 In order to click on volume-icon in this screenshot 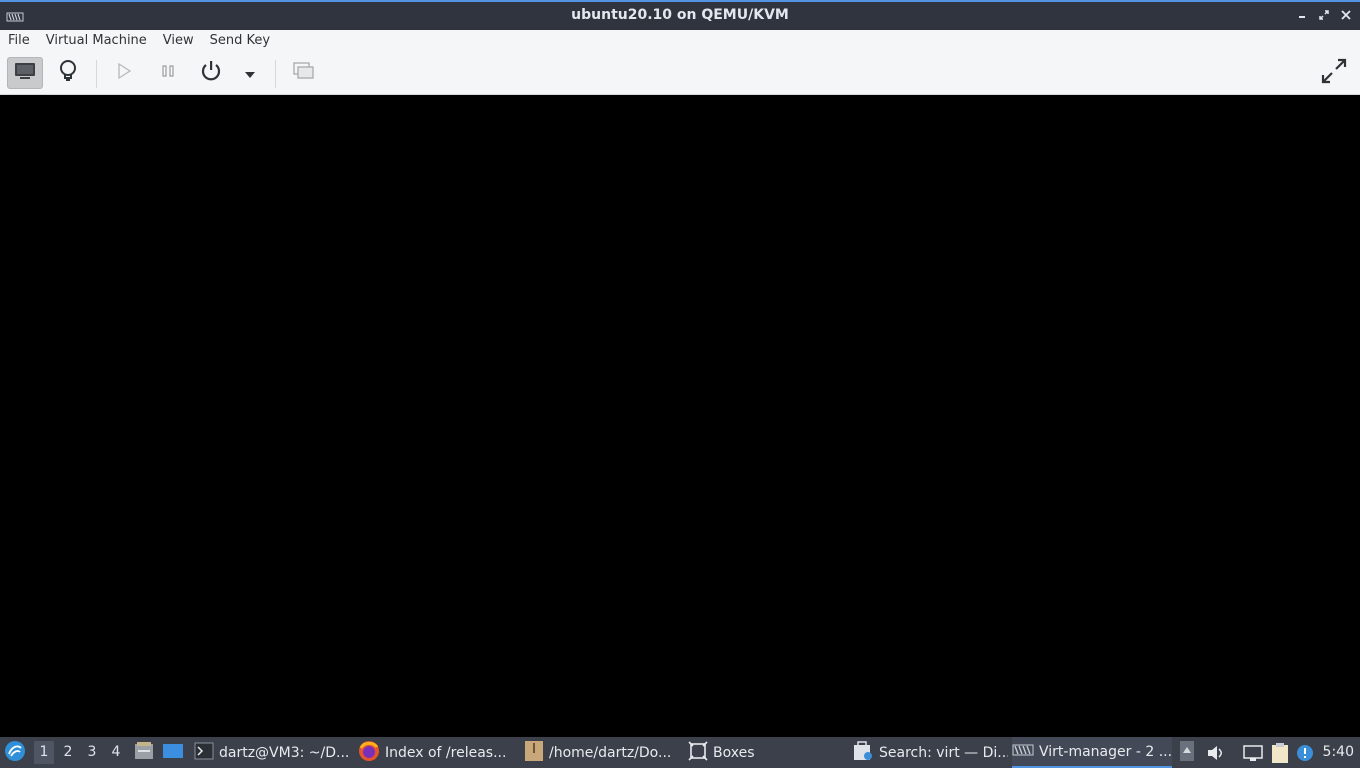, I will do `click(1216, 752)`.